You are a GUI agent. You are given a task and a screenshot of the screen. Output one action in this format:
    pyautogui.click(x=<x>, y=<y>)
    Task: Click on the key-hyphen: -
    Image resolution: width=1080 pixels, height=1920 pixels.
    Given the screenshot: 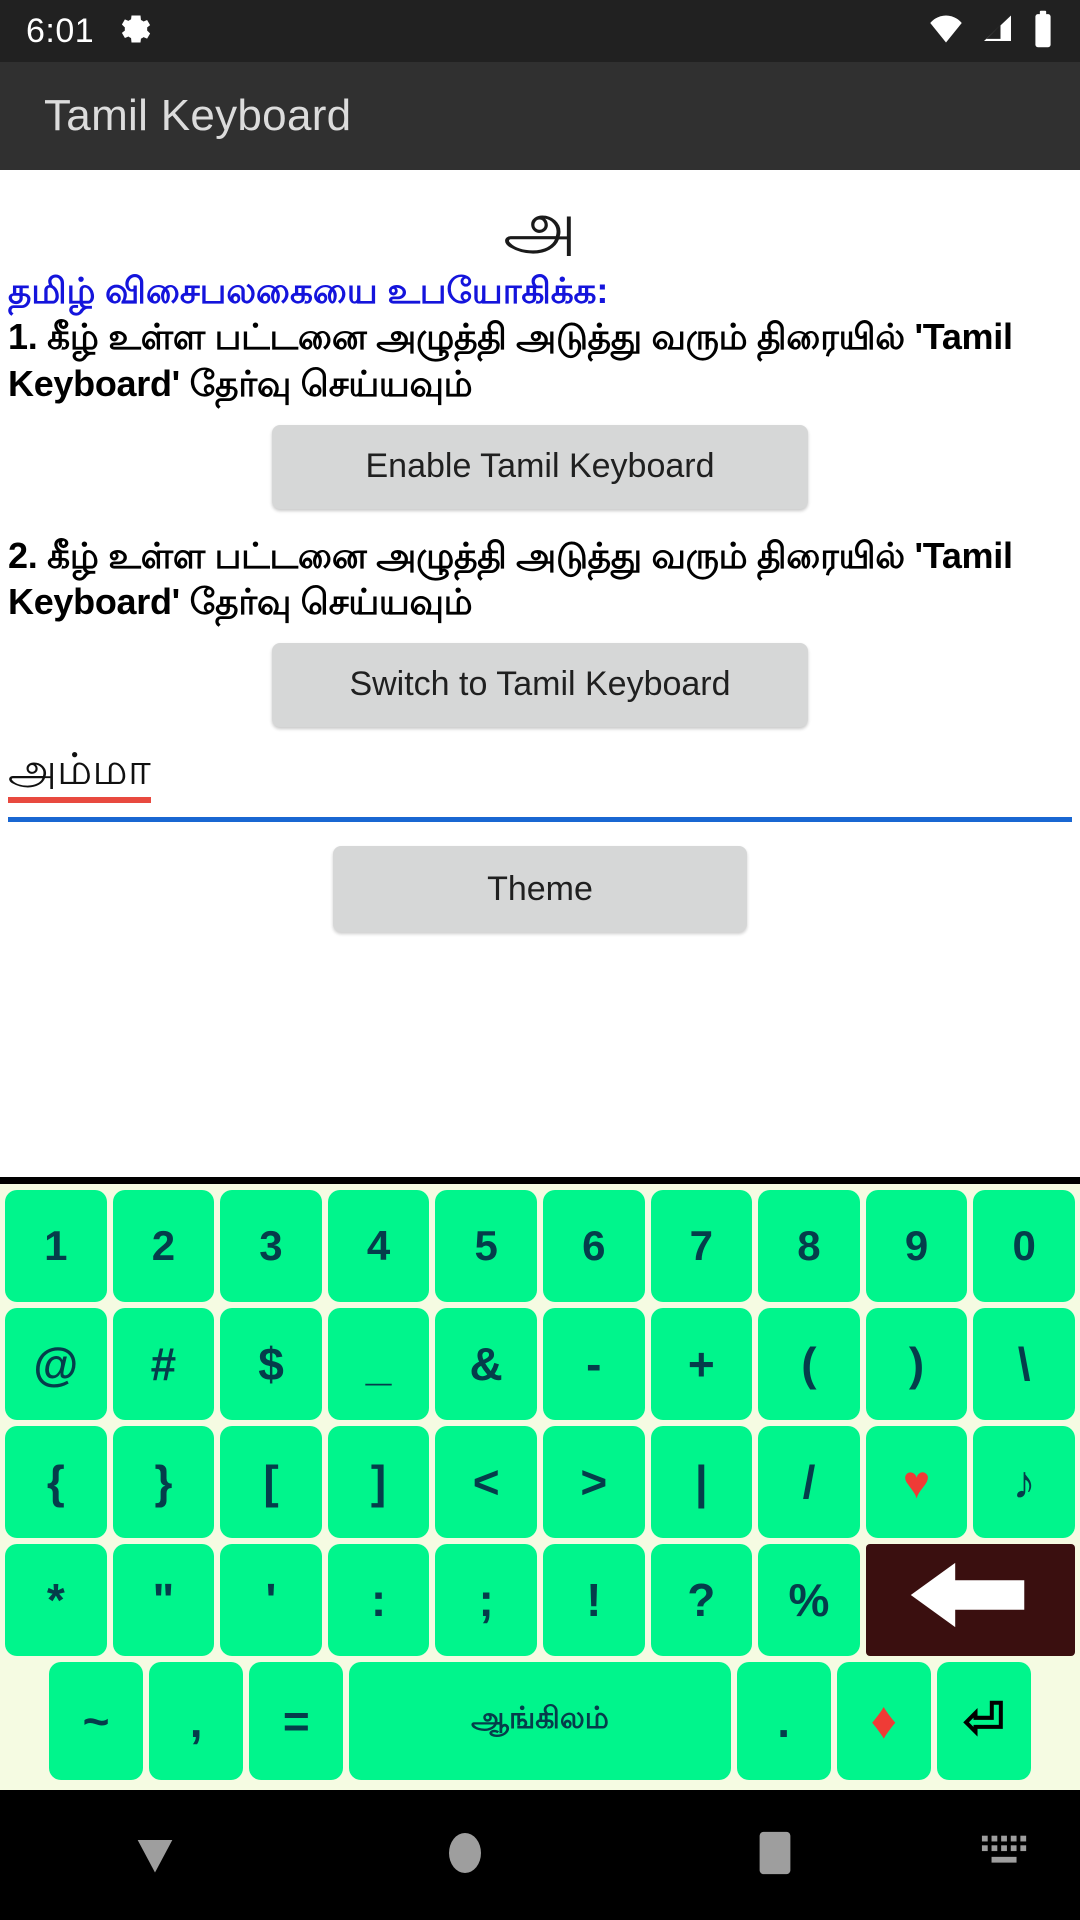 What is the action you would take?
    pyautogui.click(x=593, y=1364)
    